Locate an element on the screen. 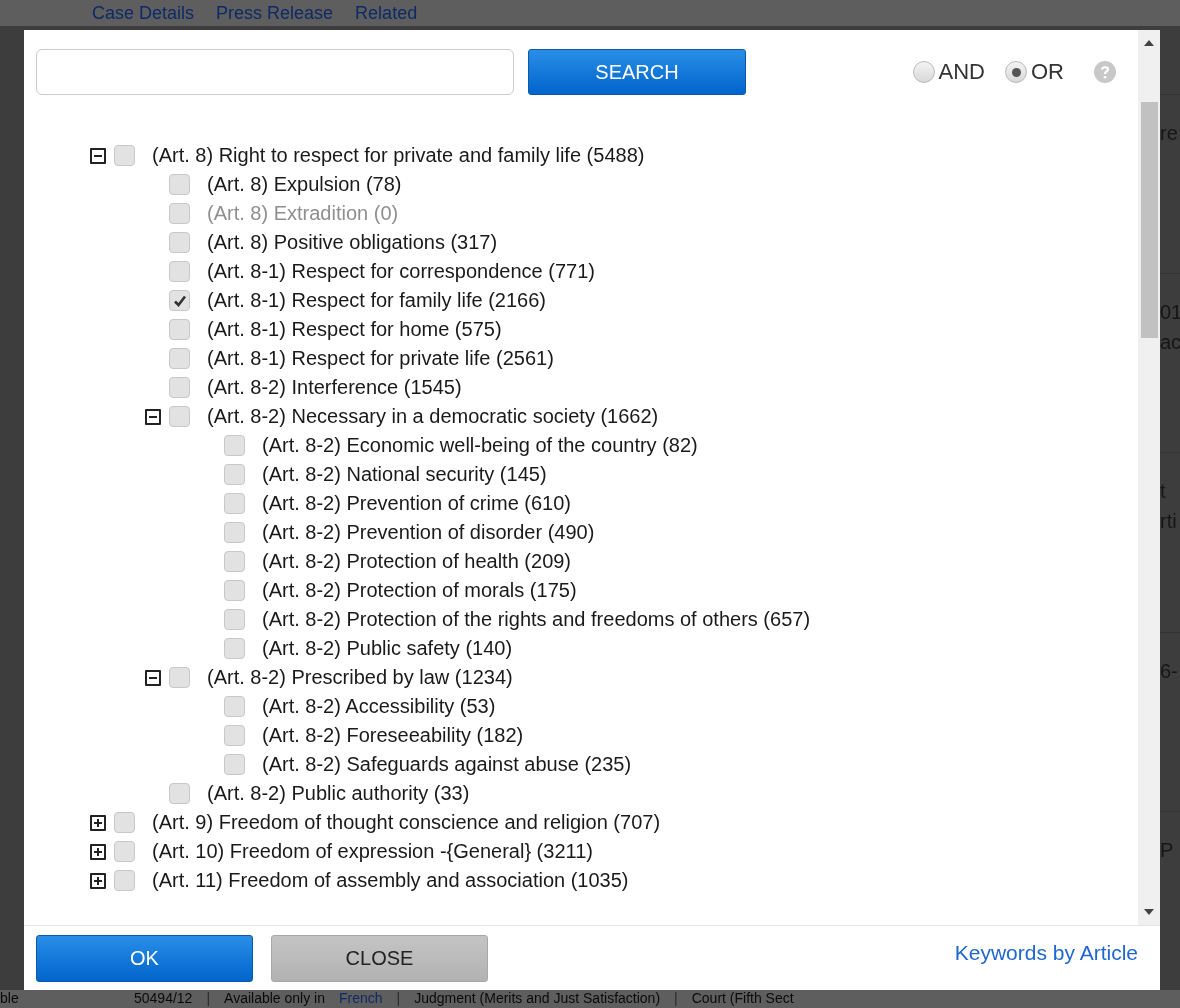 This screenshot has height=1008, width=1180. keyword-label: (Art. 8-2) Public authority (33) is located at coordinates (338, 793).